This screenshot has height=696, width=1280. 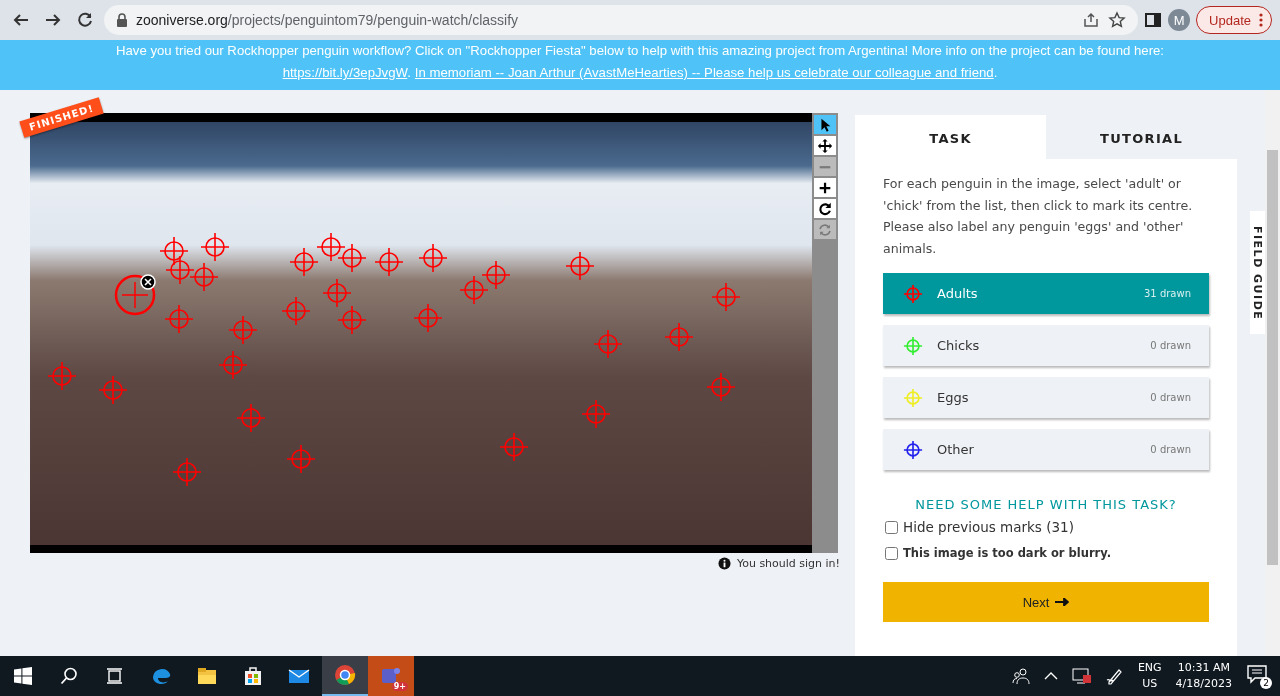 What do you see at coordinates (207, 676) in the screenshot?
I see `folder-icon` at bounding box center [207, 676].